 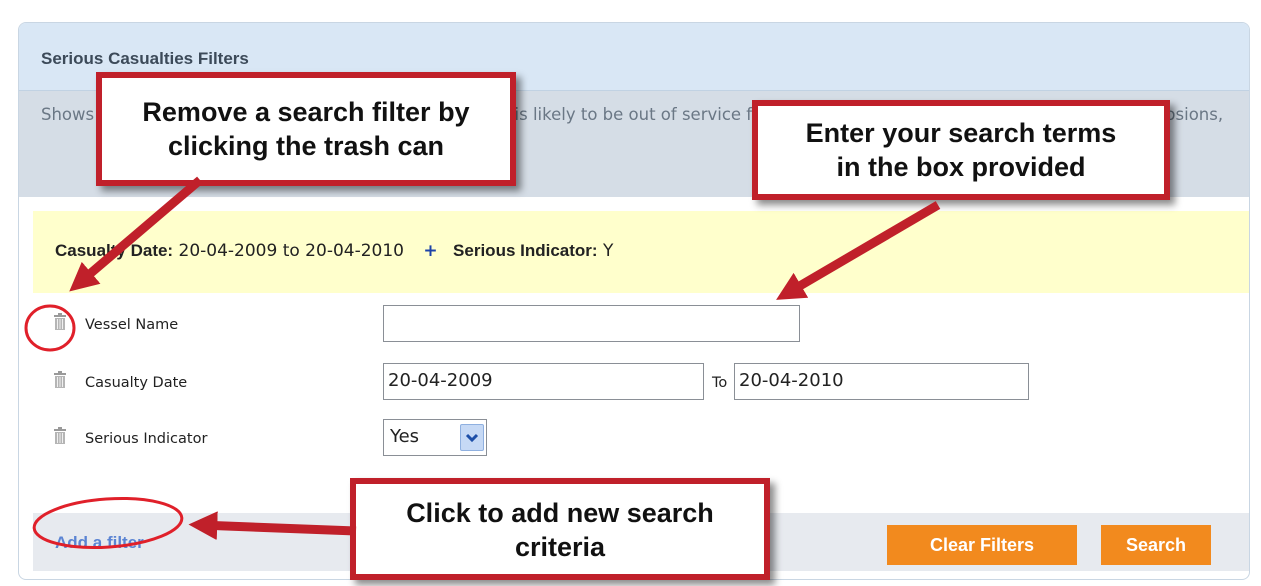 I want to click on filter-row-casualty-date: Casualty Date 20-04-2009 To 20-04-2010, so click(x=569, y=383).